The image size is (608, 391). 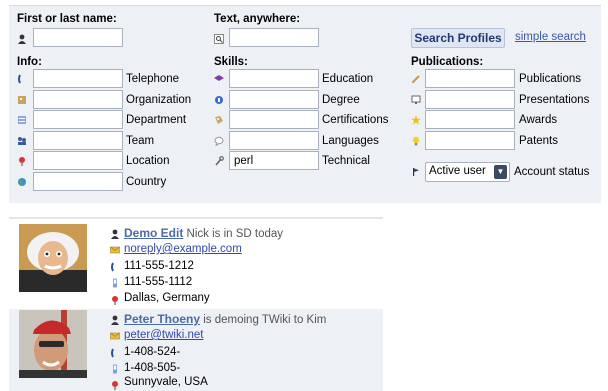 What do you see at coordinates (274, 78) in the screenshot?
I see `education-input` at bounding box center [274, 78].